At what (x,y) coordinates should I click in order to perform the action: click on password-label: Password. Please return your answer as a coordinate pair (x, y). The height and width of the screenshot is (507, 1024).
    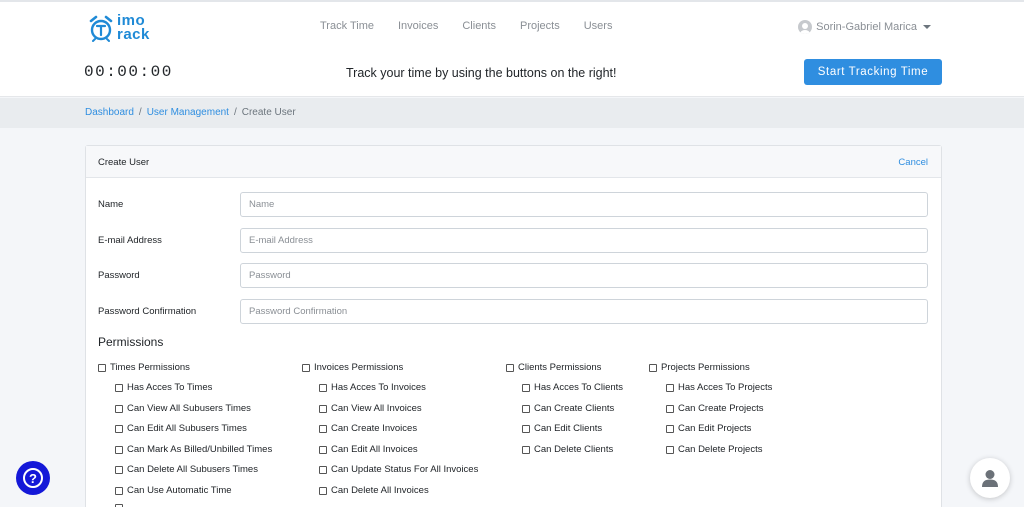
    Looking at the image, I should click on (119, 275).